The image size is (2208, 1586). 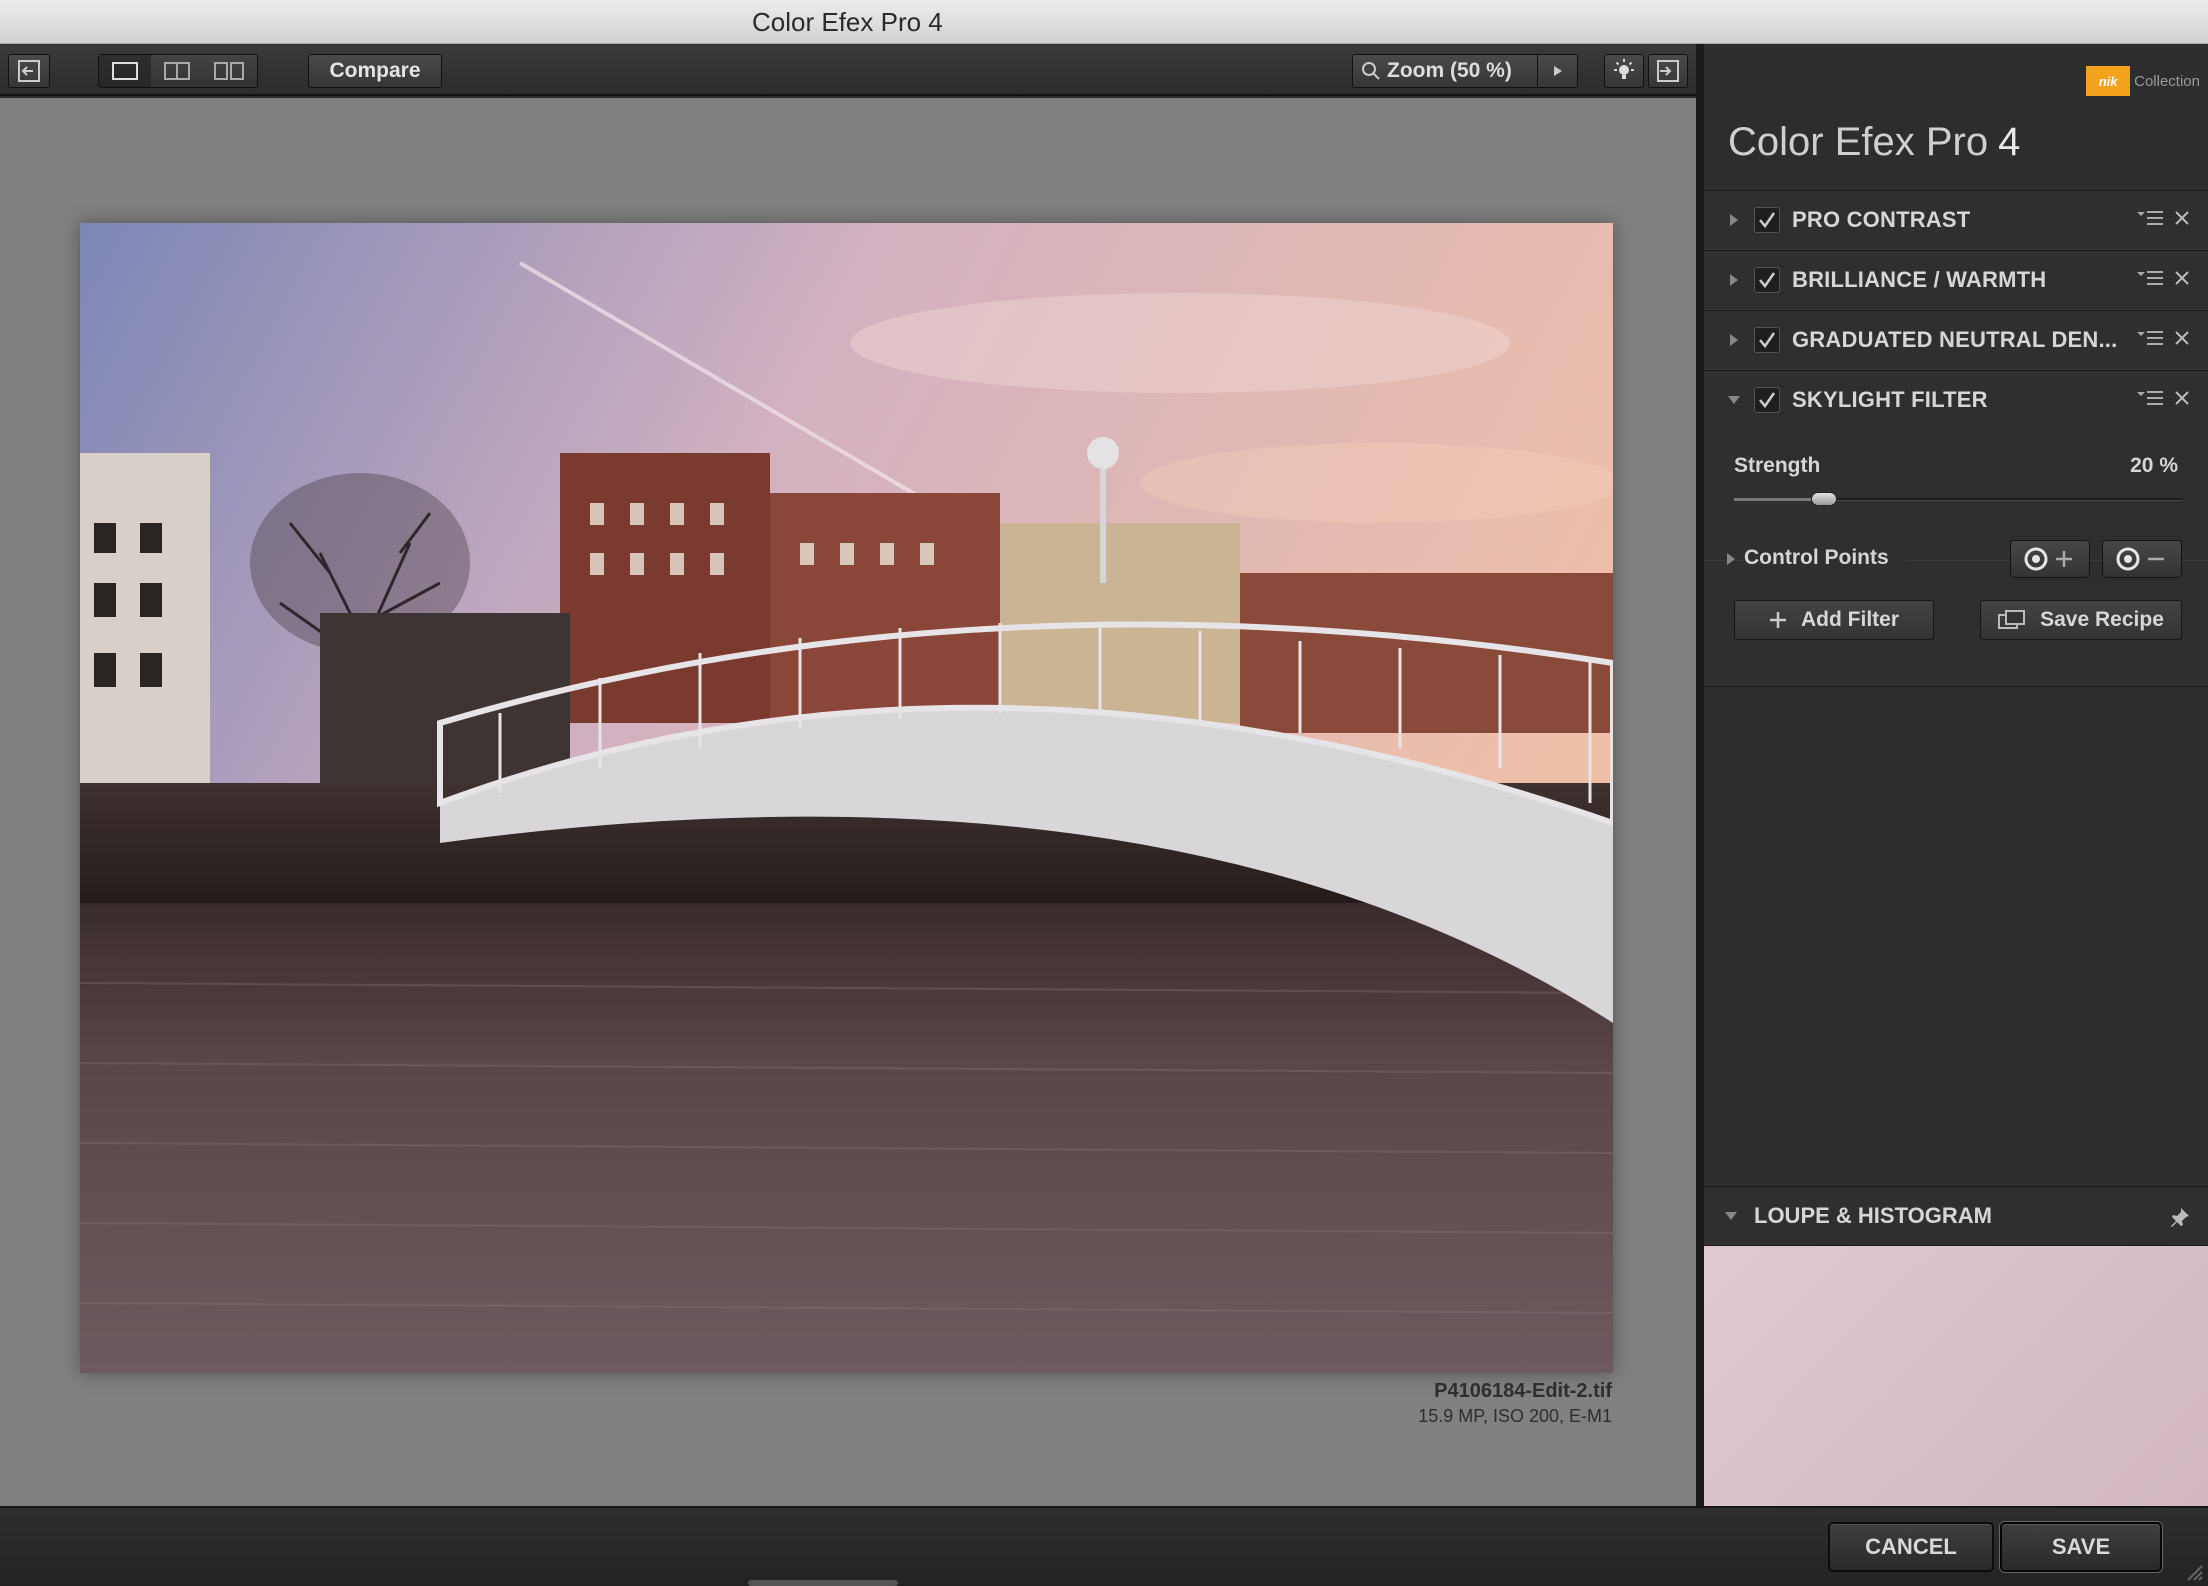 What do you see at coordinates (1523, 1391) in the screenshot?
I see `image-file-name: P4106184-Edit-2.tif` at bounding box center [1523, 1391].